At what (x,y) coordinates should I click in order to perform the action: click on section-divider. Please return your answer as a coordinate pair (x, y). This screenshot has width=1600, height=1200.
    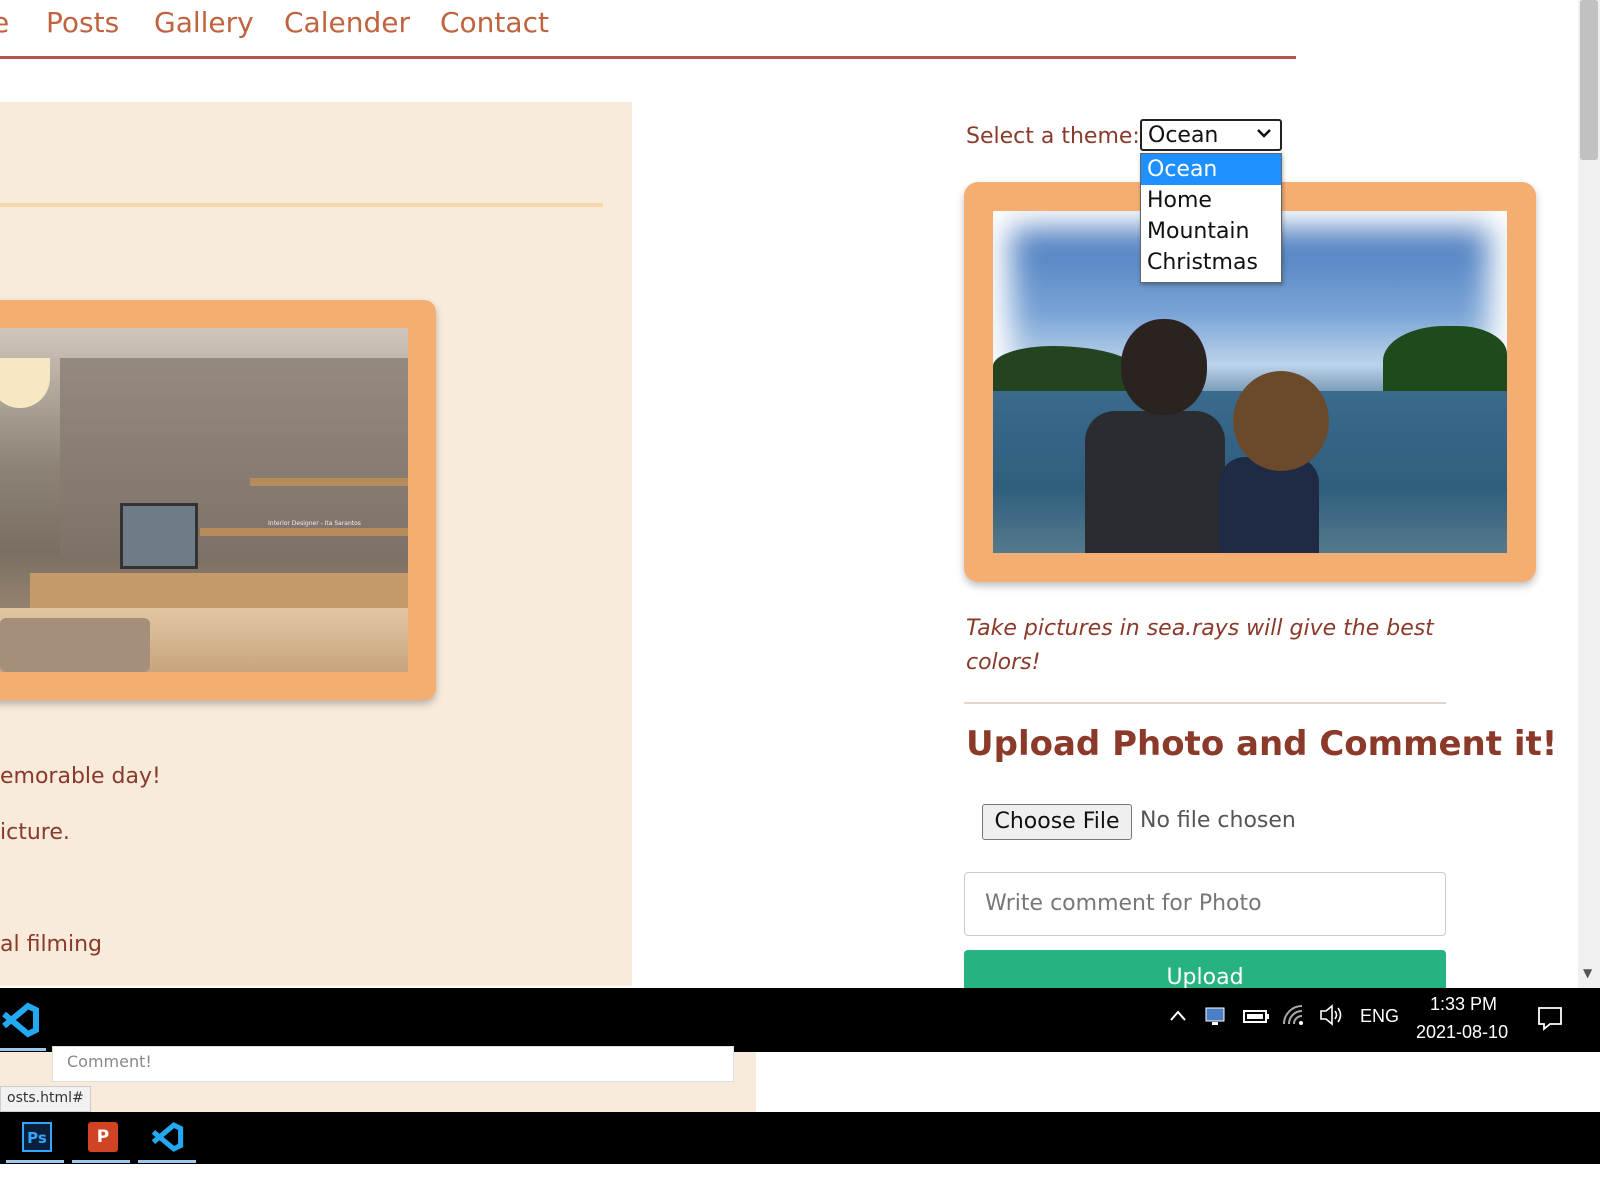
    Looking at the image, I should click on (1205, 703).